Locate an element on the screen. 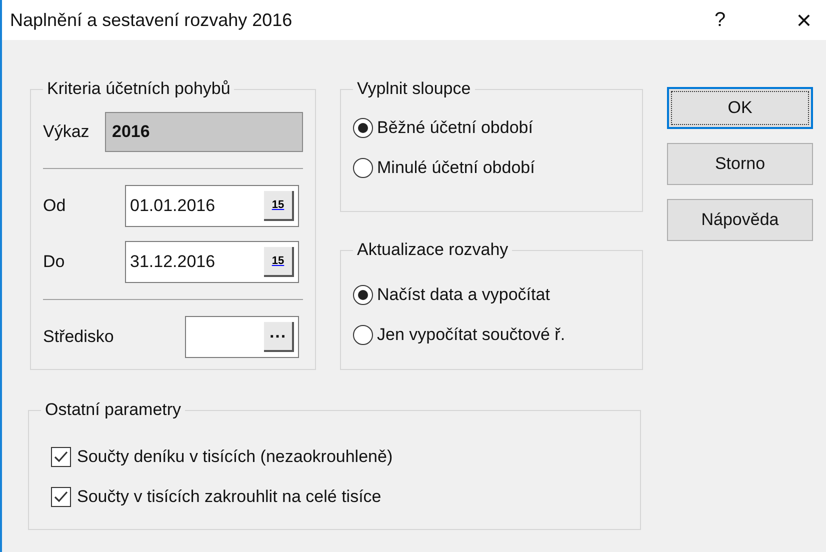 The image size is (826, 552). radio-label: Načíst data a vypočítat is located at coordinates (463, 295).